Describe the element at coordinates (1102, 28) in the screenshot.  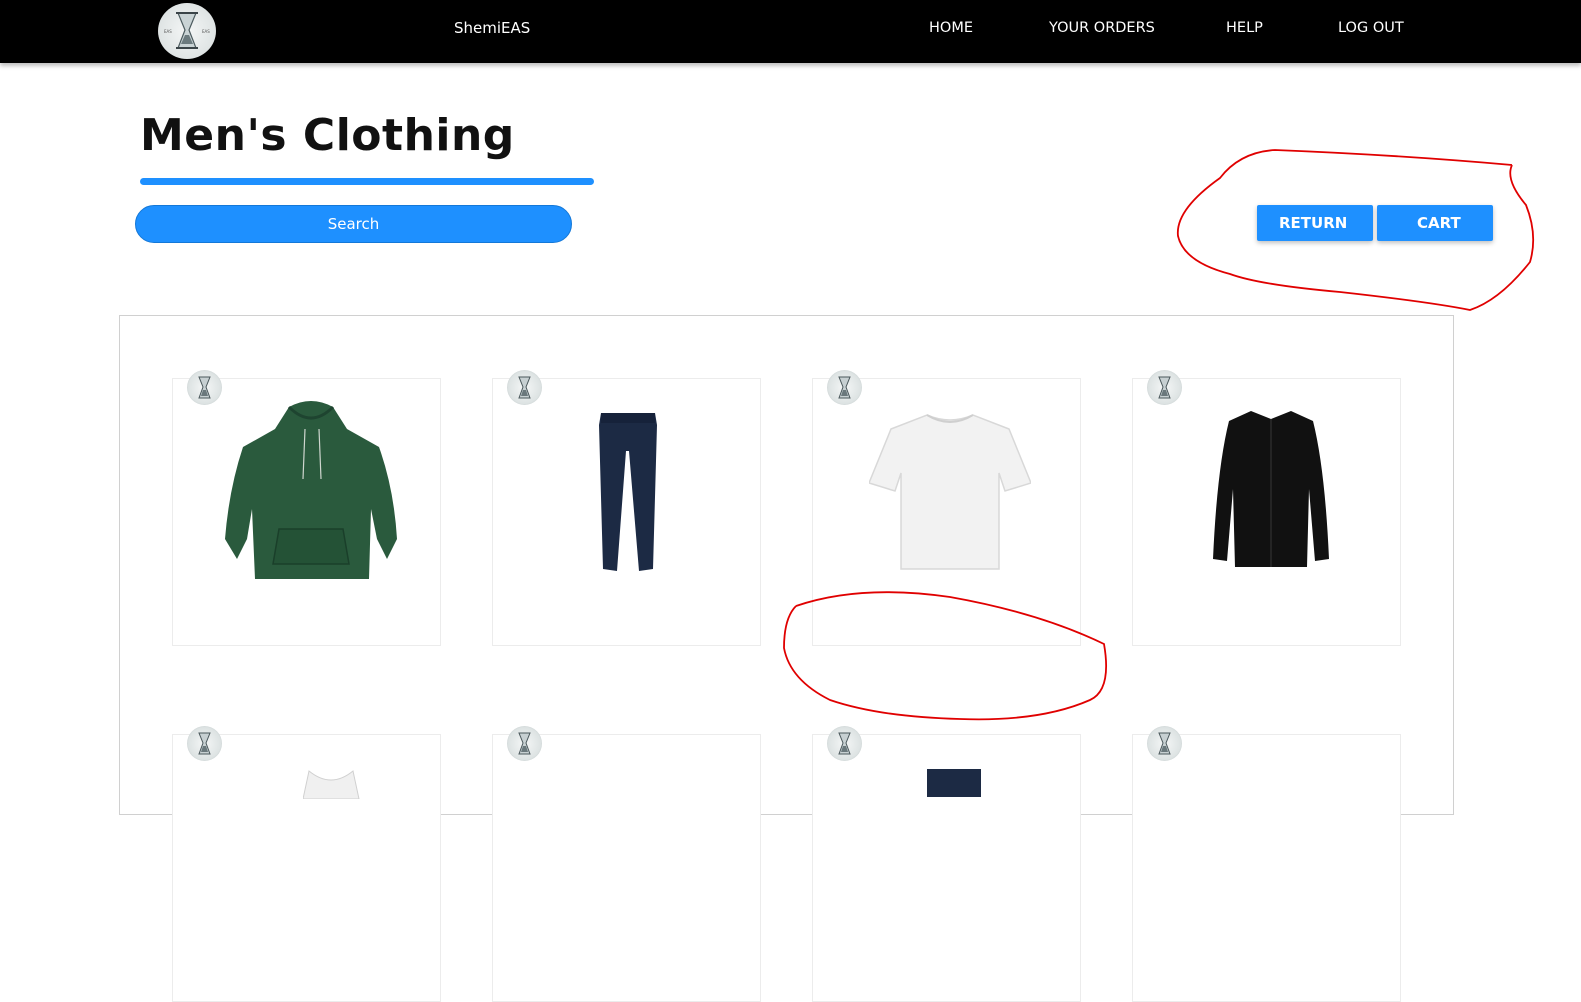
I see `nav-your-orders: YOUR ORDERS` at that location.